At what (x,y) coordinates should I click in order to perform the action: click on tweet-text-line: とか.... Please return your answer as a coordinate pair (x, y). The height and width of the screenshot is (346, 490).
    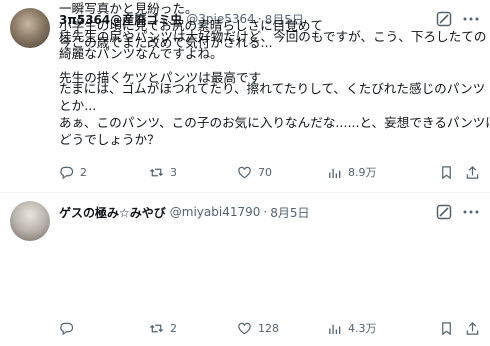
    Looking at the image, I should click on (78, 105).